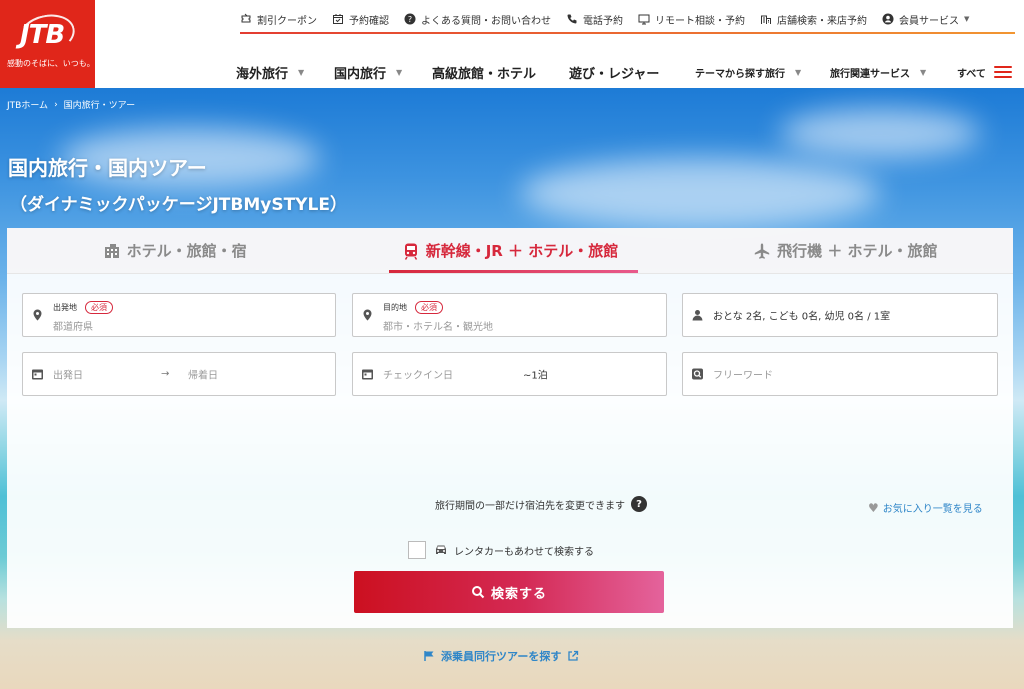  Describe the element at coordinates (262, 74) in the screenshot. I see `nav-overseas-label: 海外旅行` at that location.